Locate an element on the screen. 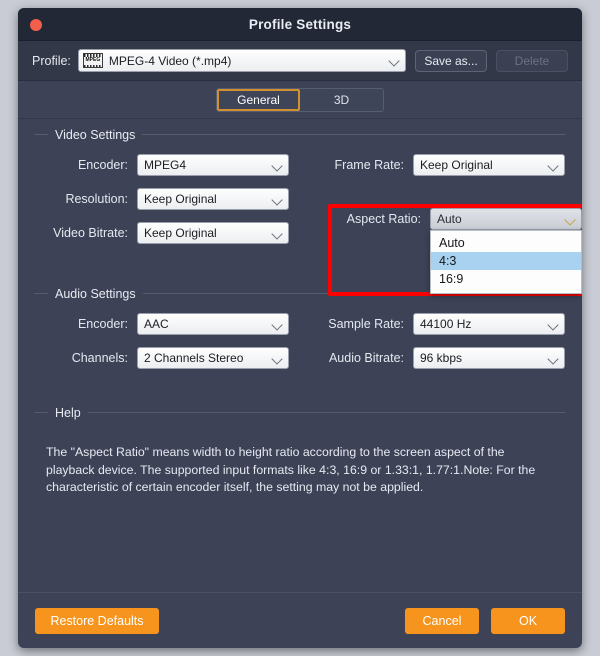 This screenshot has height=656, width=600. channels-label: Channels: is located at coordinates (99, 358).